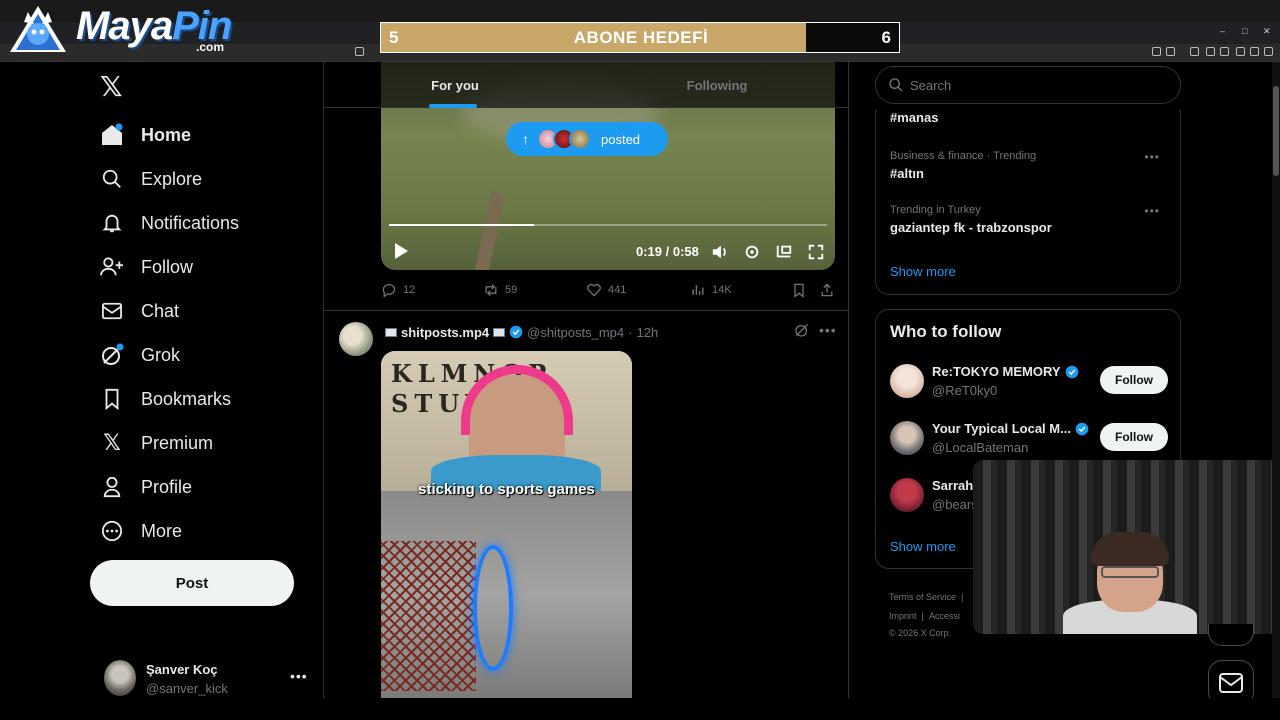 The height and width of the screenshot is (720, 1280). What do you see at coordinates (720, 252) in the screenshot?
I see `volume-icon` at bounding box center [720, 252].